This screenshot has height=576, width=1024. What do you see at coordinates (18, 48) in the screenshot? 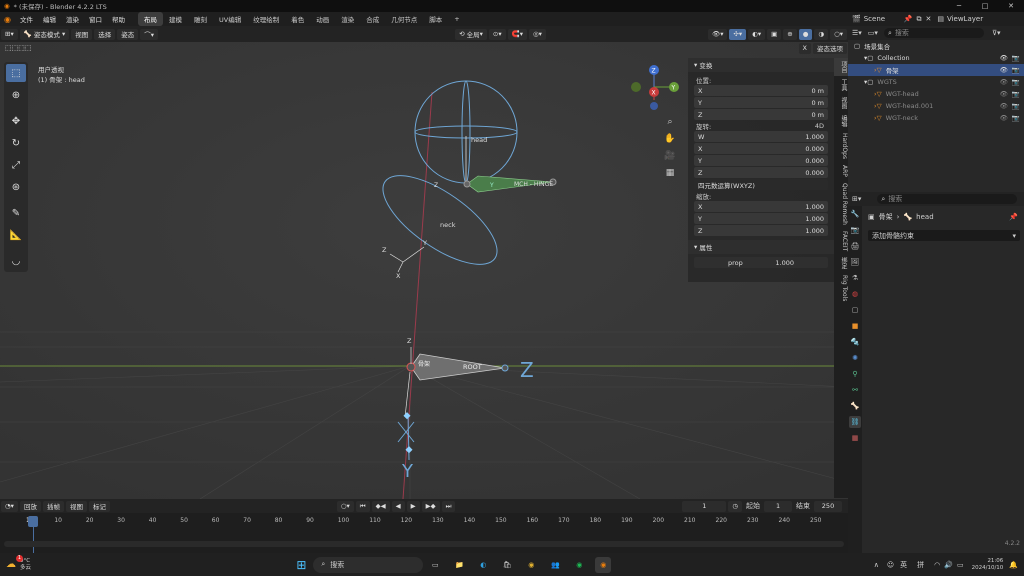
I see `select-box-icon: ⬚⬚⬚⬚` at bounding box center [18, 48].